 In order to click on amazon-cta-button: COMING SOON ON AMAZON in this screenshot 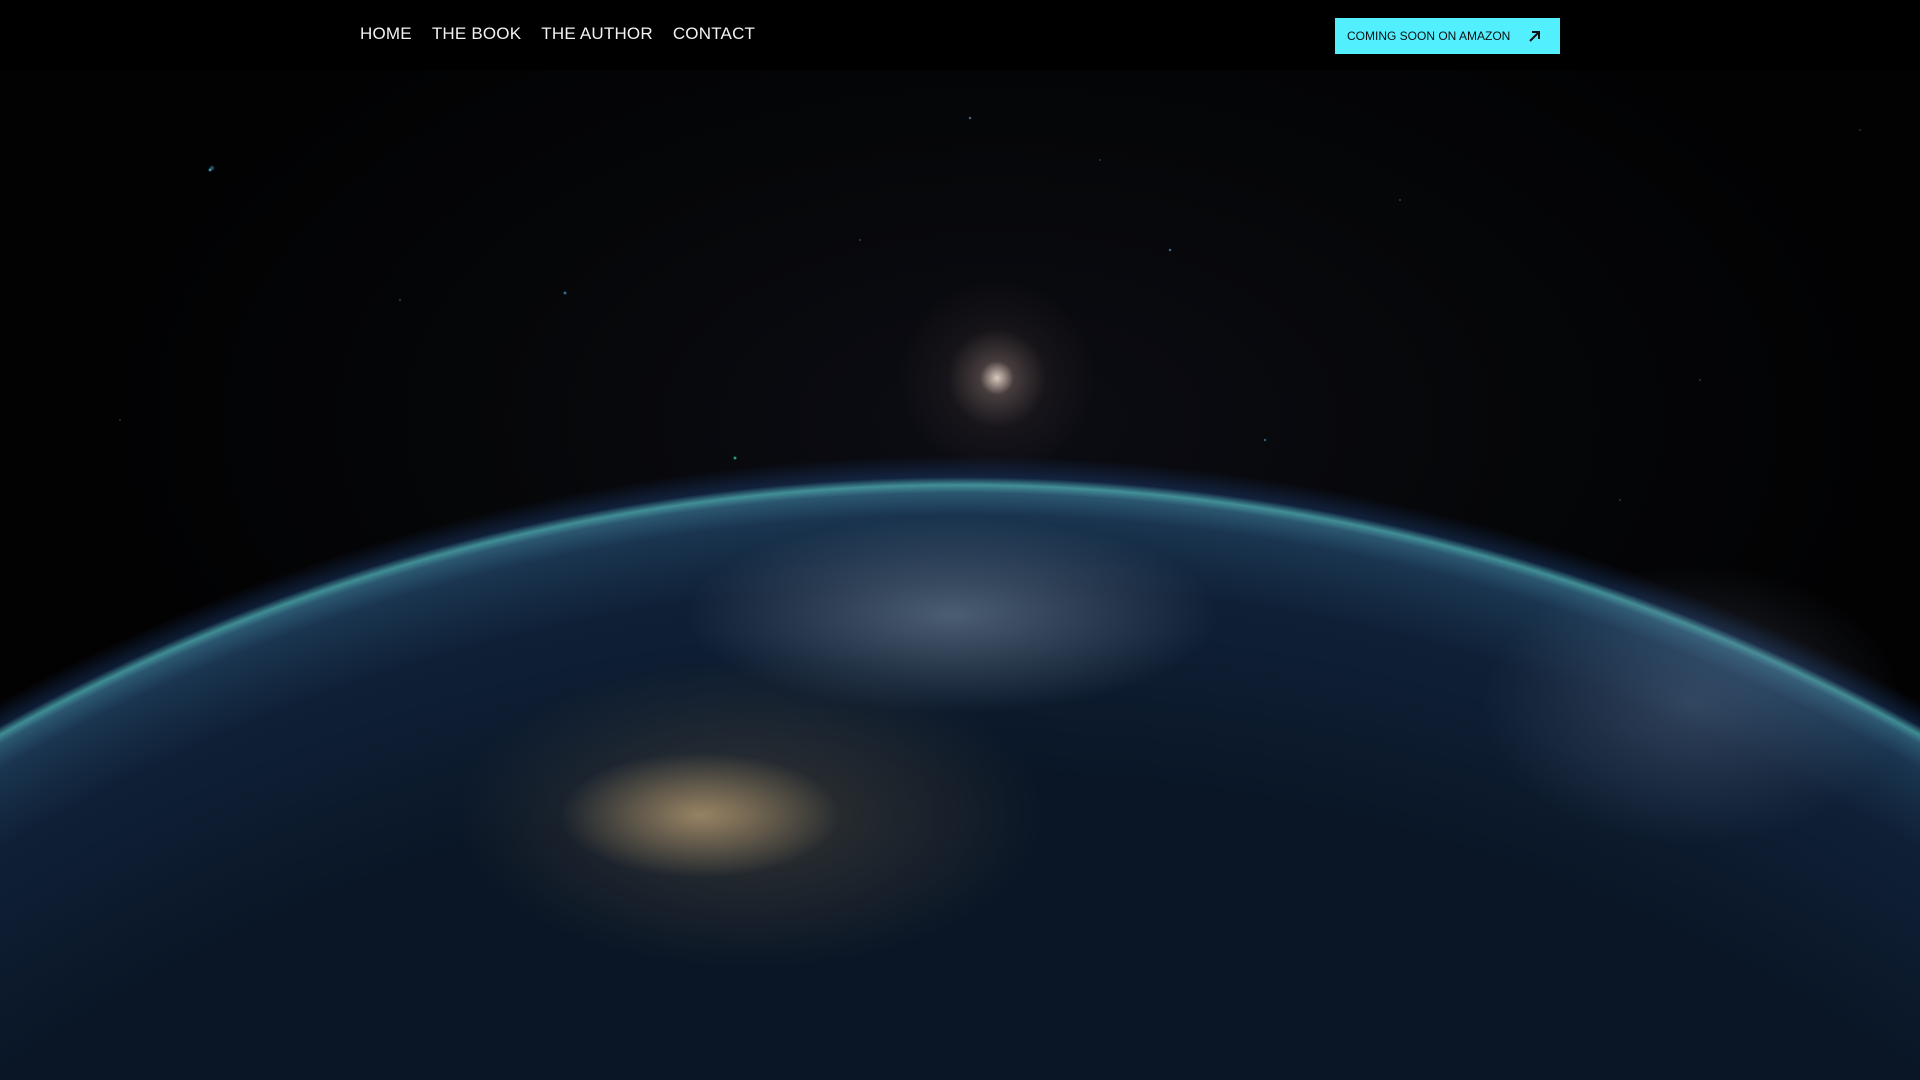, I will do `click(1447, 36)`.